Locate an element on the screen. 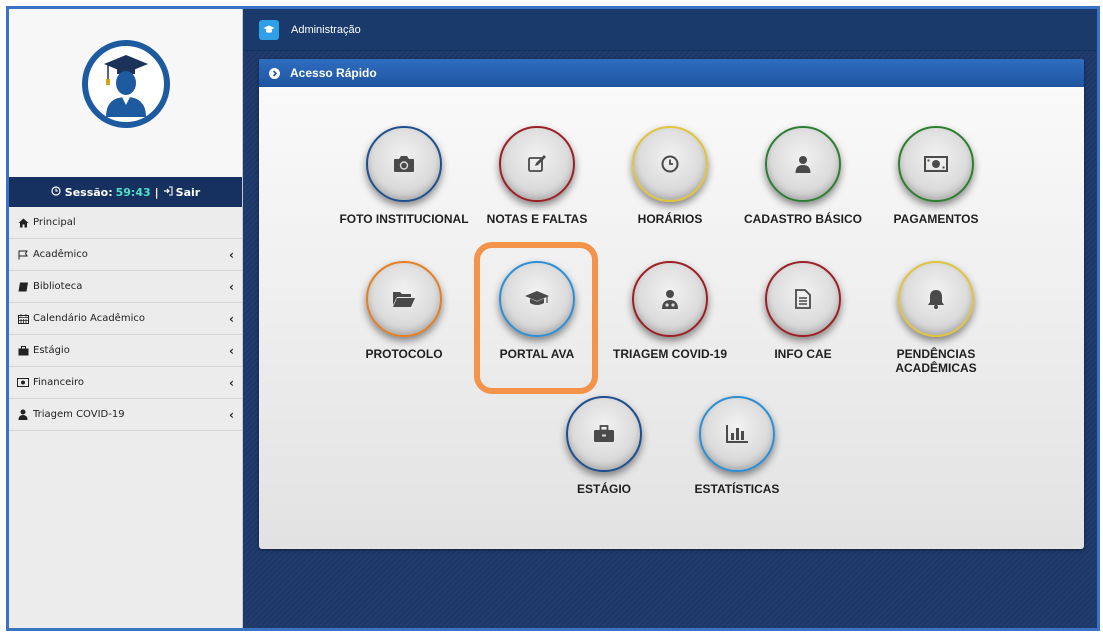 This screenshot has height=634, width=1103. tile-label: ESTÁGIO is located at coordinates (603, 489).